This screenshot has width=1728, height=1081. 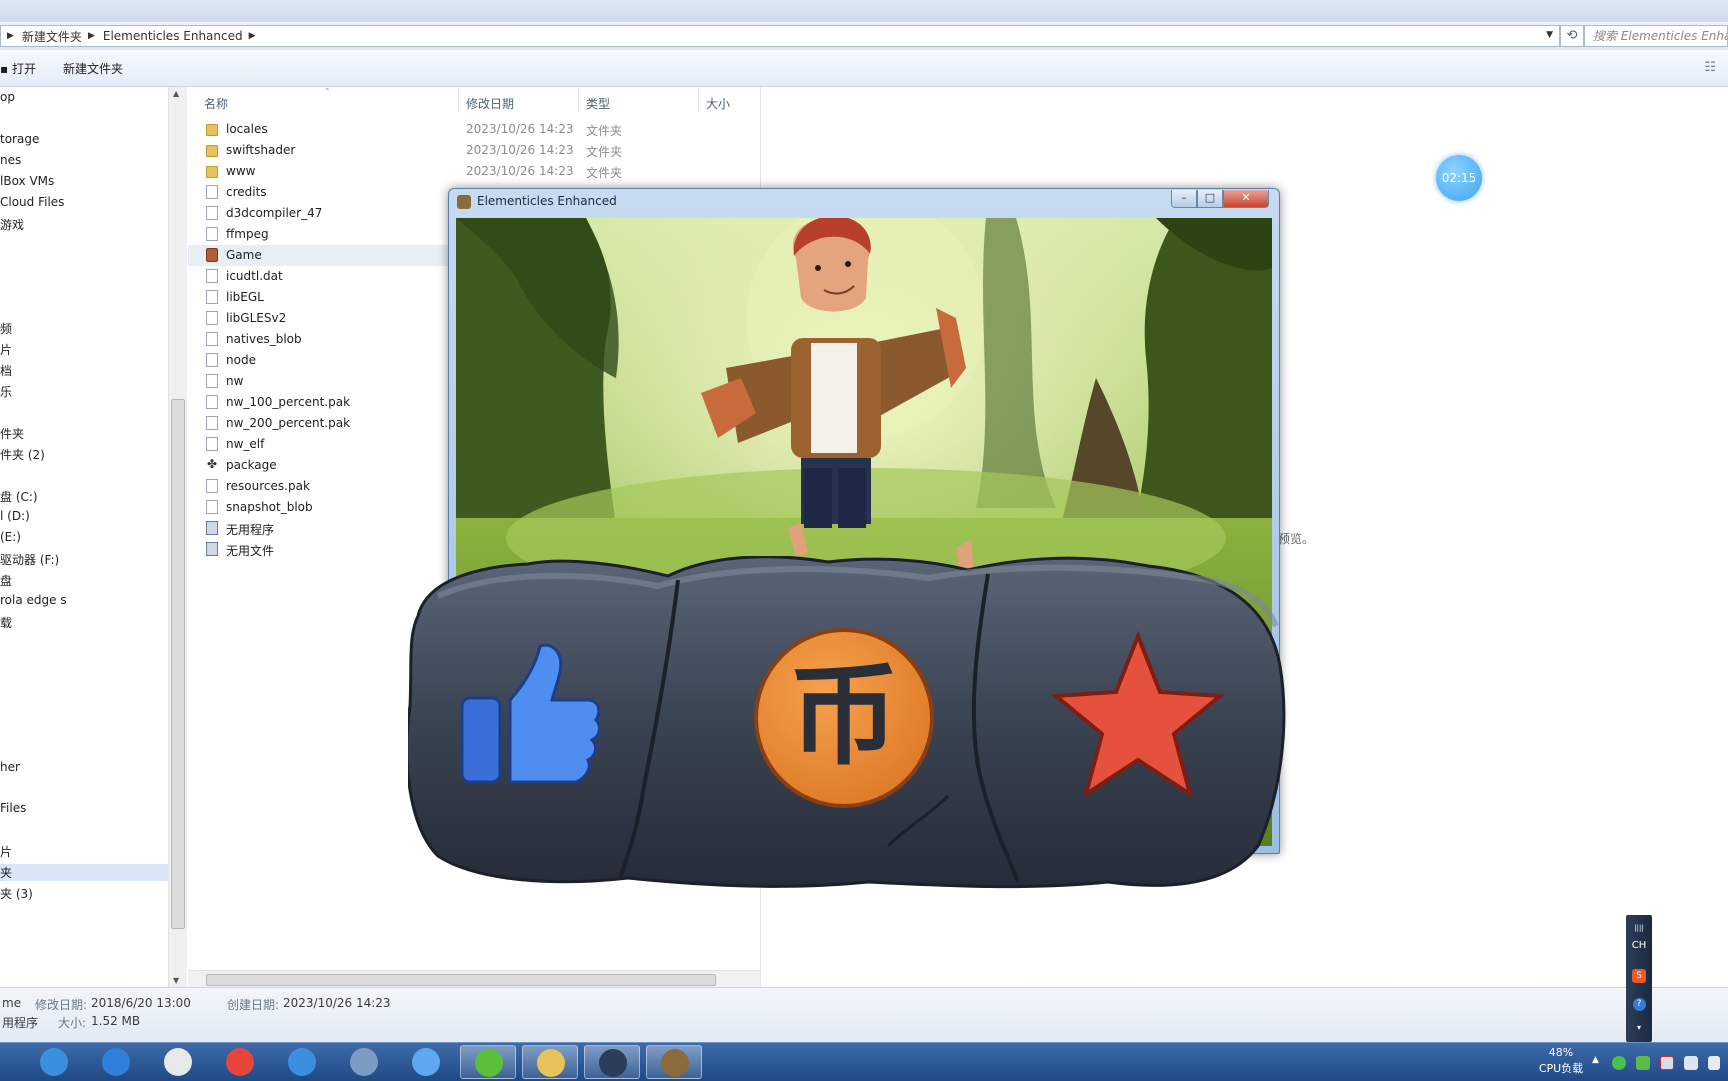 I want to click on breadcrumb-item: Elementicles Enhanced, so click(x=173, y=36).